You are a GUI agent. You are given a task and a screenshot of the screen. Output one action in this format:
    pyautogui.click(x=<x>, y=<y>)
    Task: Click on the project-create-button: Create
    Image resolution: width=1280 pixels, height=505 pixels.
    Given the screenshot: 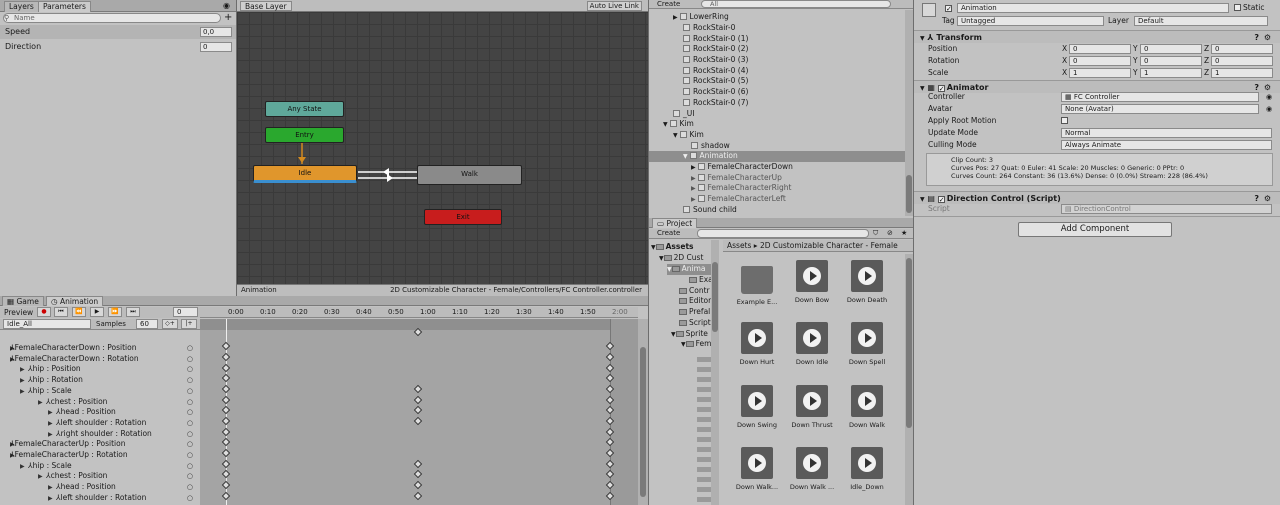 What is the action you would take?
    pyautogui.click(x=668, y=233)
    